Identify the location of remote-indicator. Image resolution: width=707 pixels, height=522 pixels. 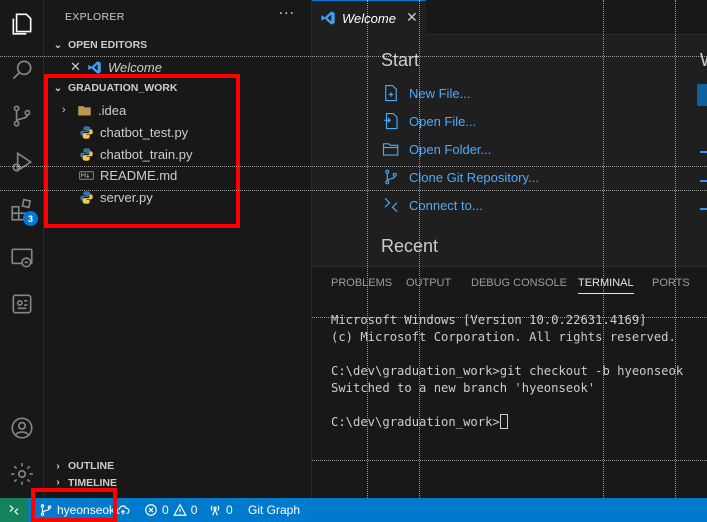
(14, 510).